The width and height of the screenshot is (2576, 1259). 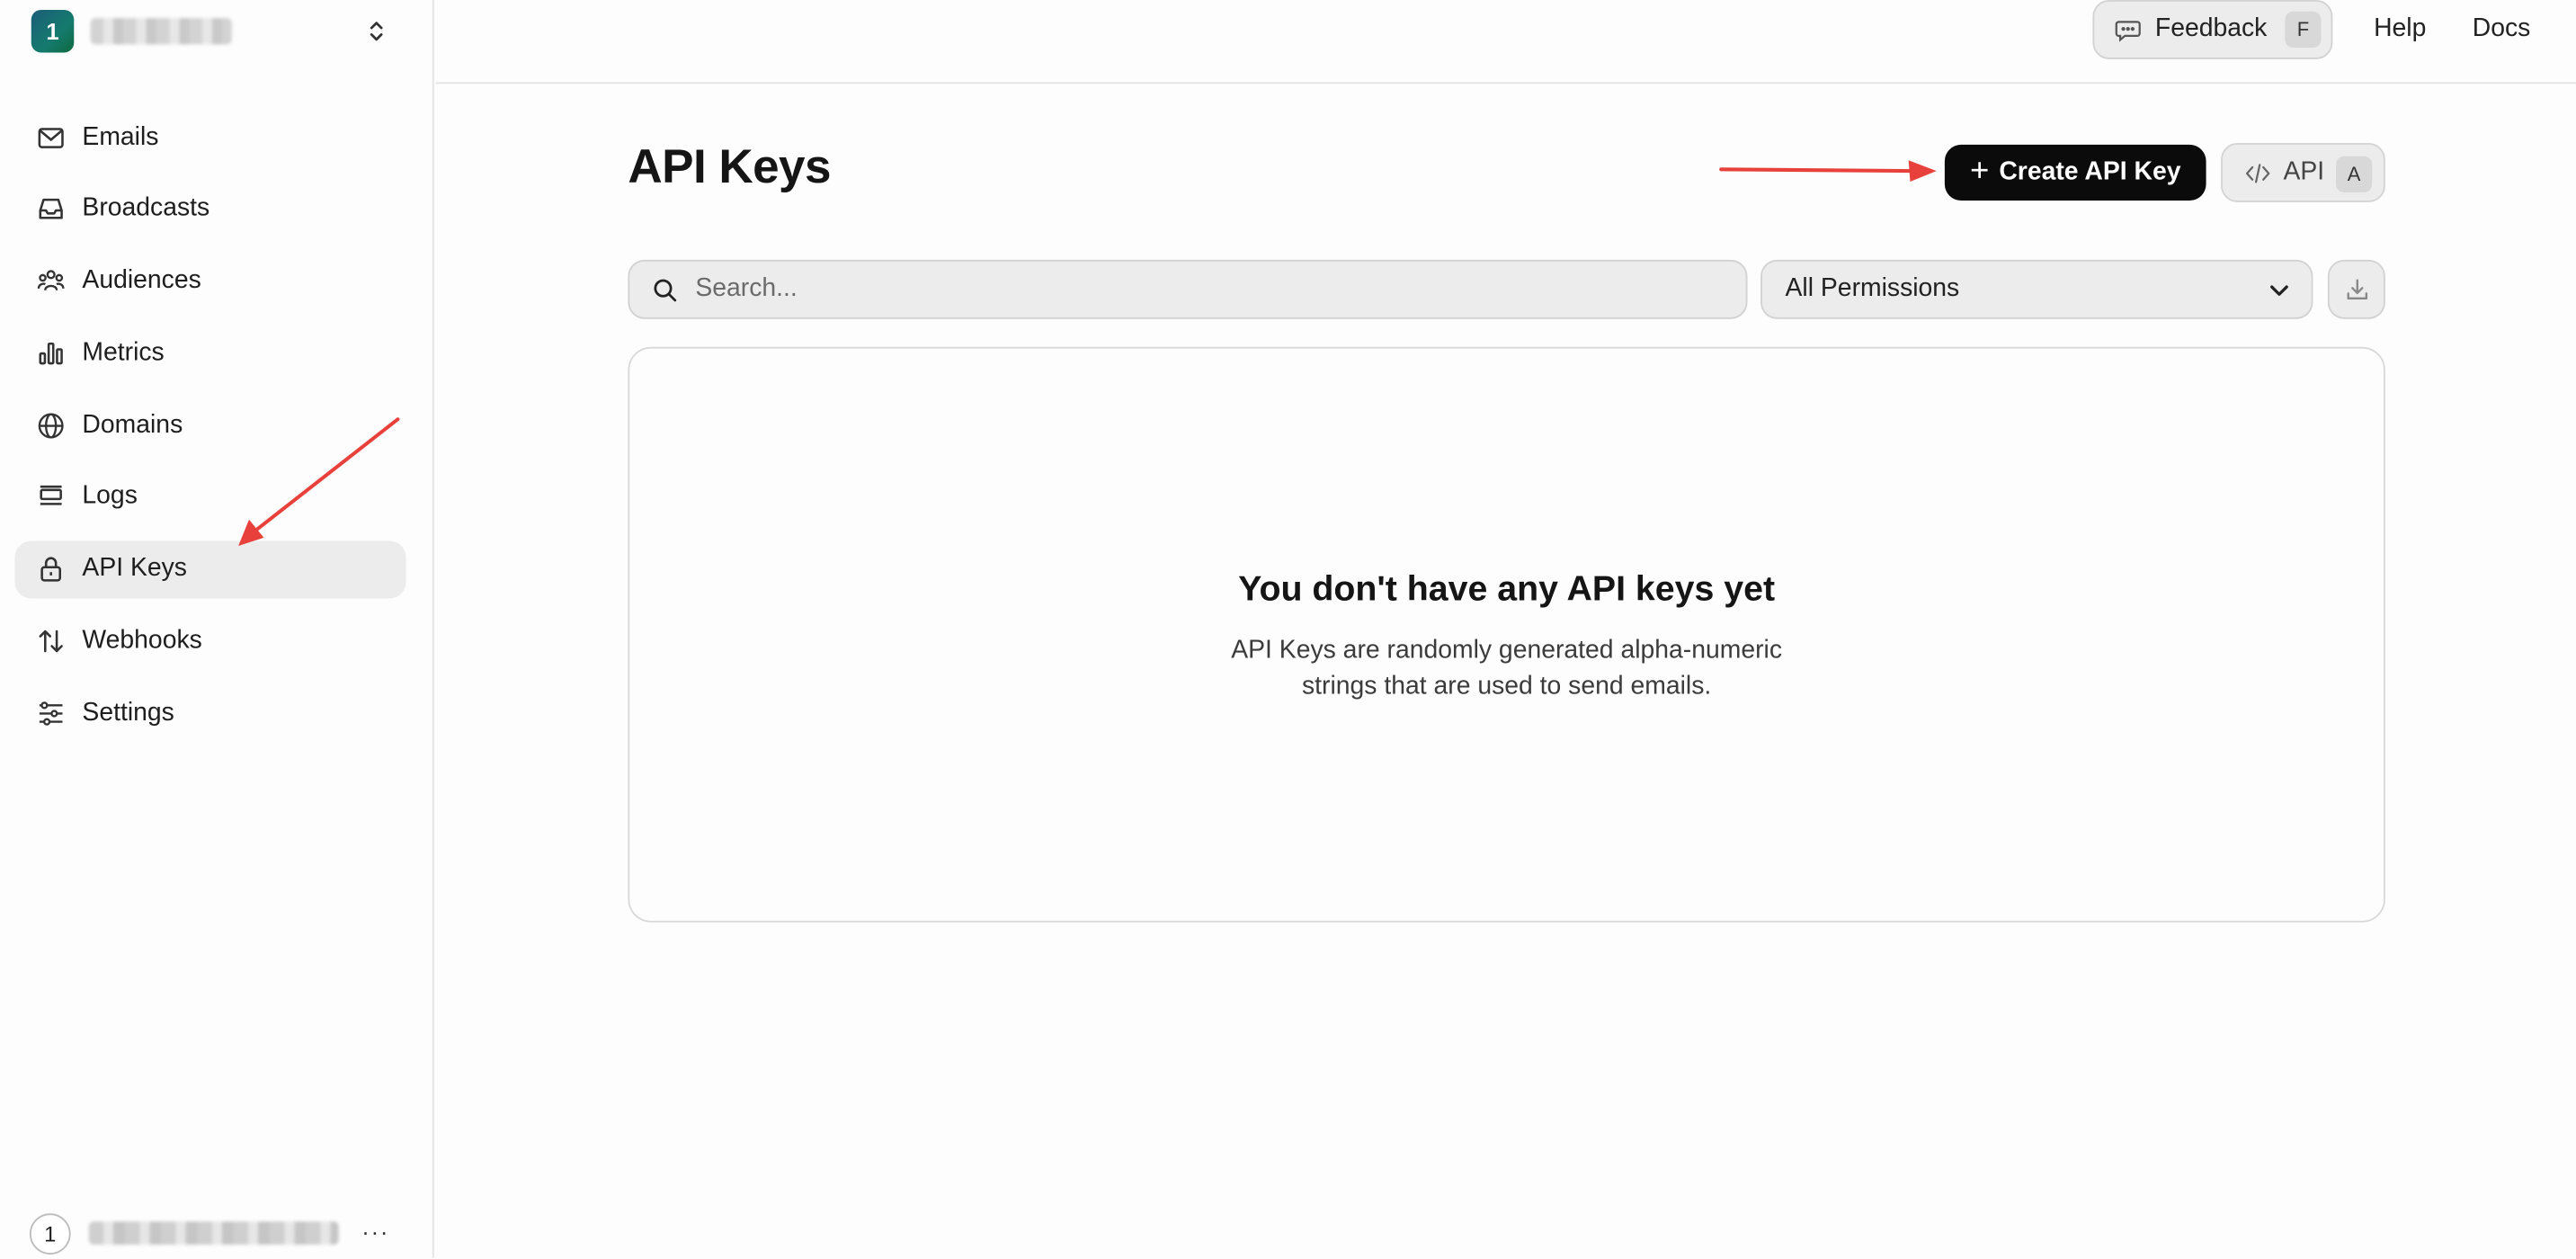 I want to click on sidebar-item-emails: Emails, so click(x=210, y=137).